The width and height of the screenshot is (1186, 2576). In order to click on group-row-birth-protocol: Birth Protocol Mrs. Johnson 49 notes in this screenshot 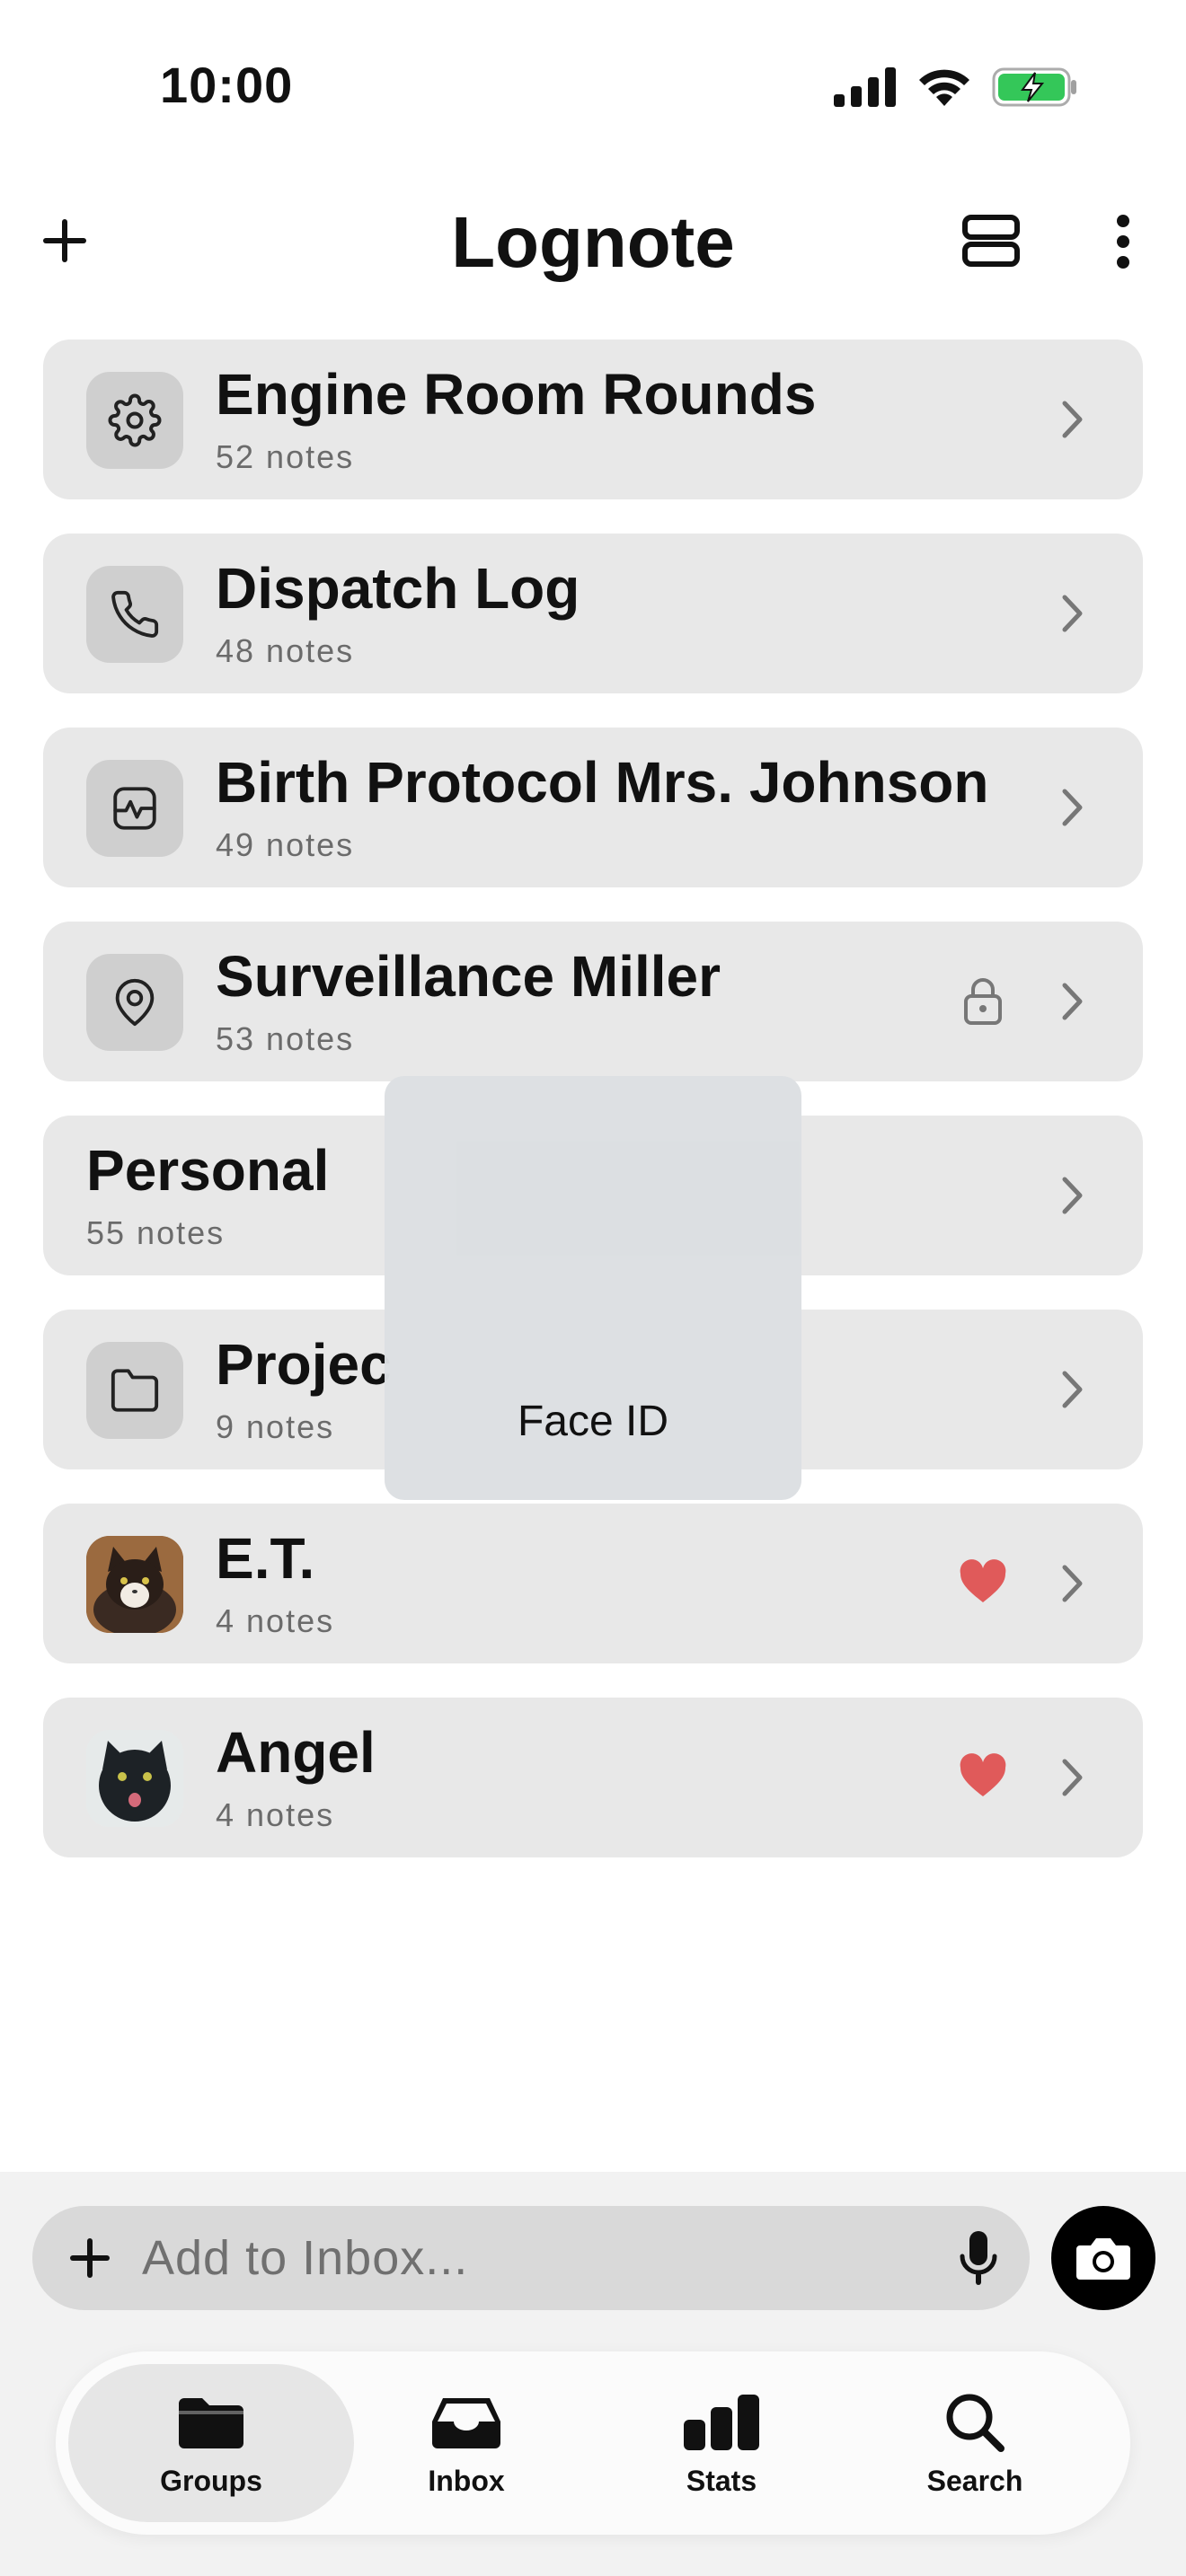, I will do `click(593, 807)`.